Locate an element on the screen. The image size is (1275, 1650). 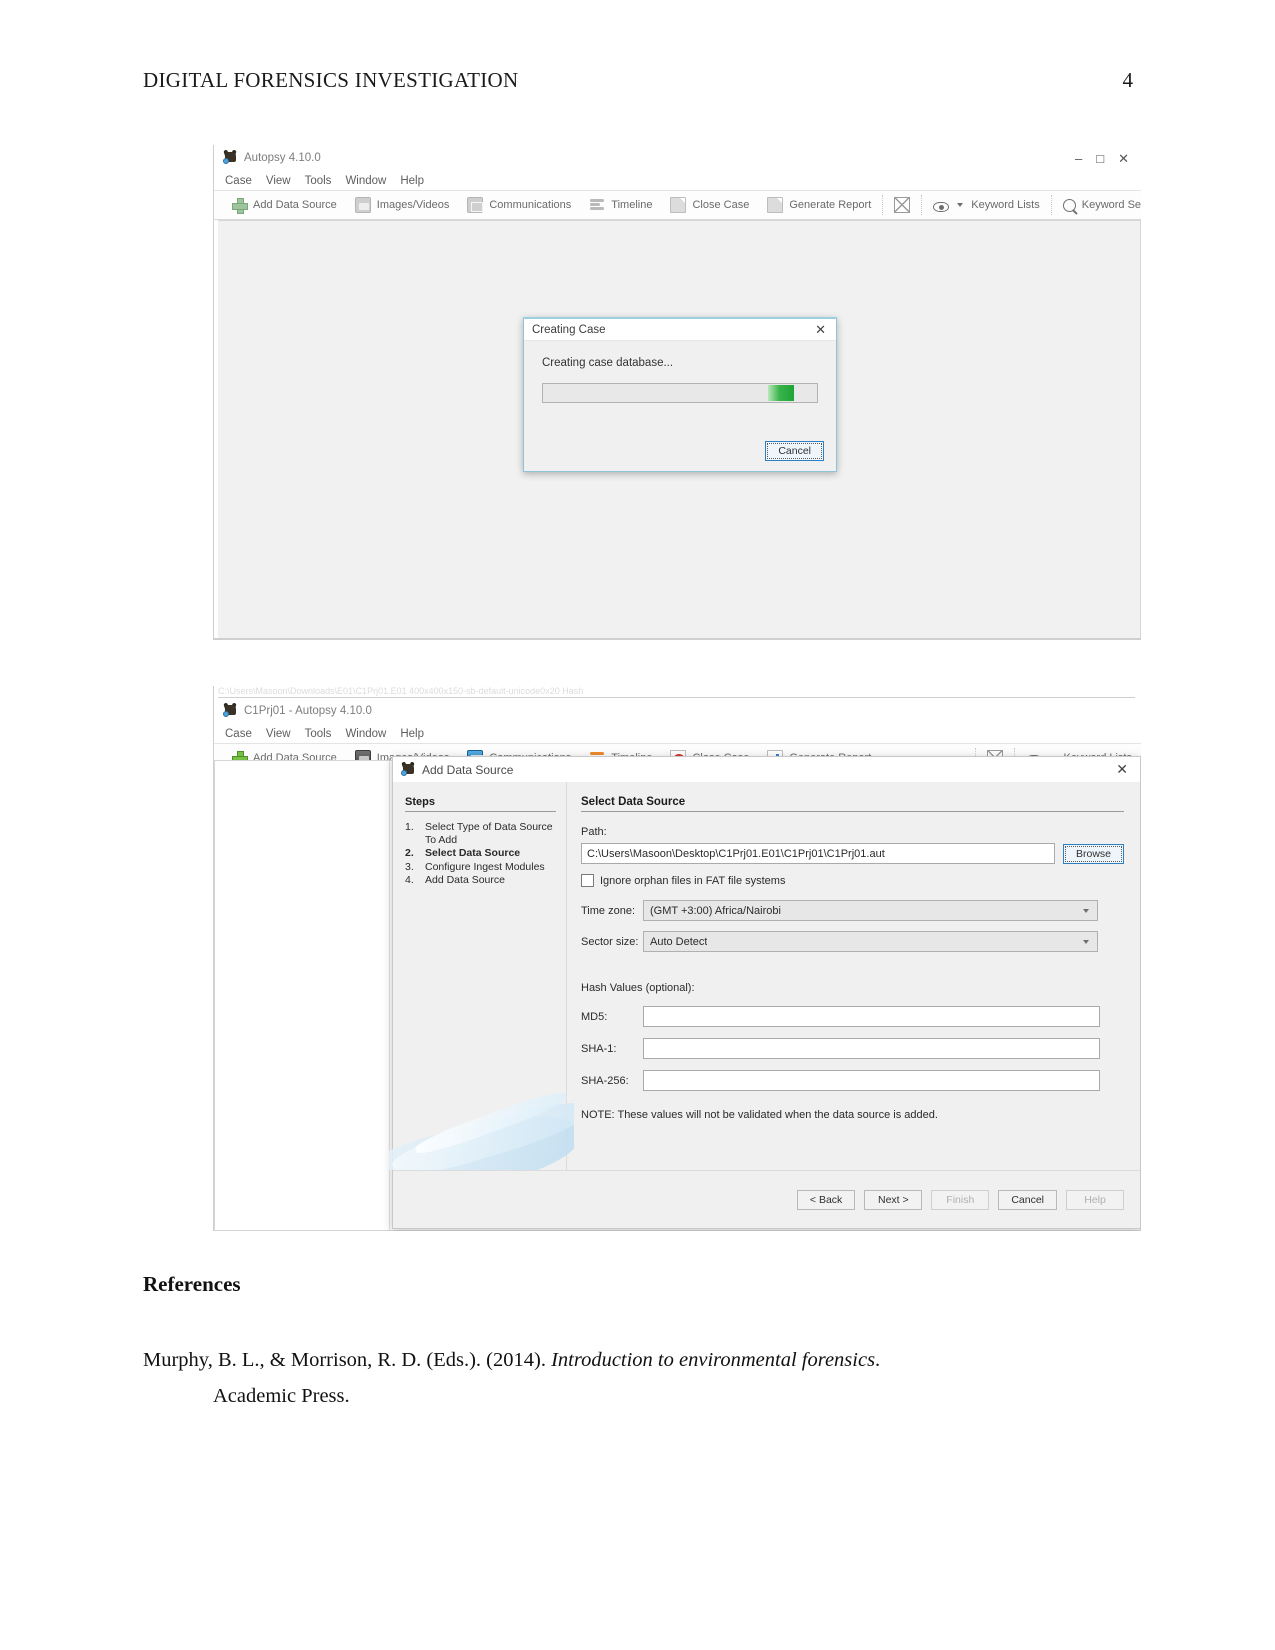
images-videos-icon is located at coordinates (362, 205).